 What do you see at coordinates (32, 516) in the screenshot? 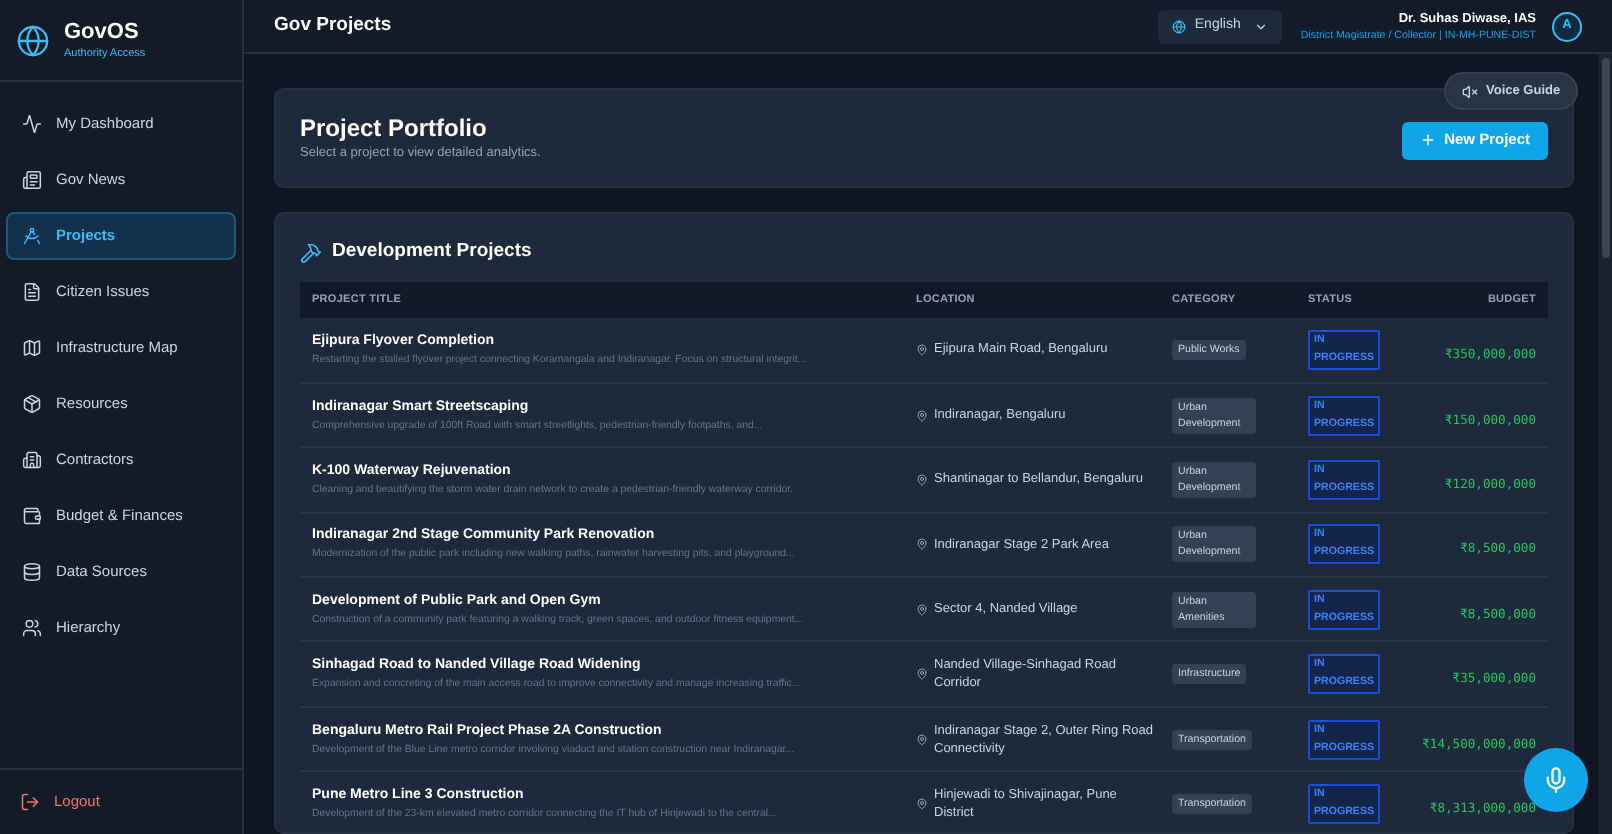
I see `wallet-icon` at bounding box center [32, 516].